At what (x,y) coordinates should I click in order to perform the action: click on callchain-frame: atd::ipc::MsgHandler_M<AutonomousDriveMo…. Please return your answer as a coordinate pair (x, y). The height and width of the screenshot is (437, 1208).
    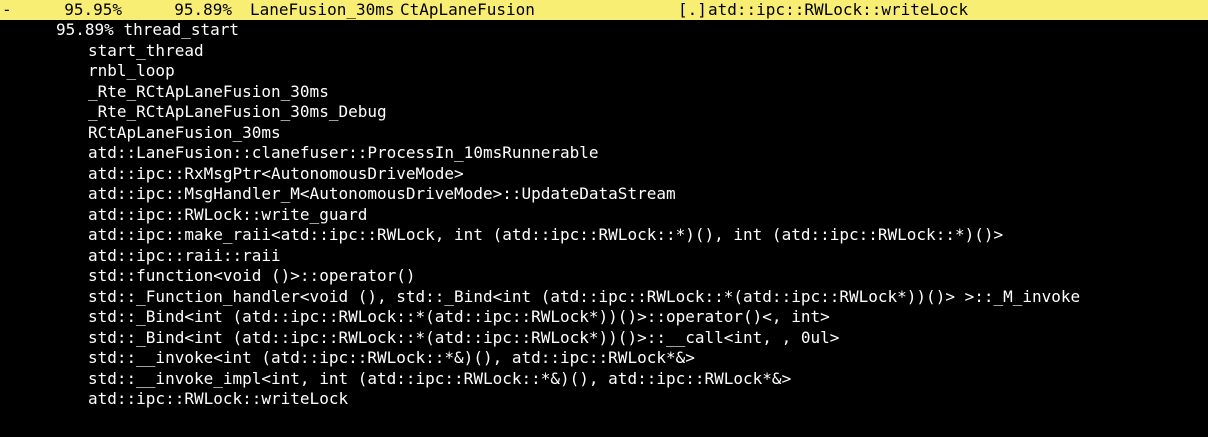
    Looking at the image, I should click on (604, 194).